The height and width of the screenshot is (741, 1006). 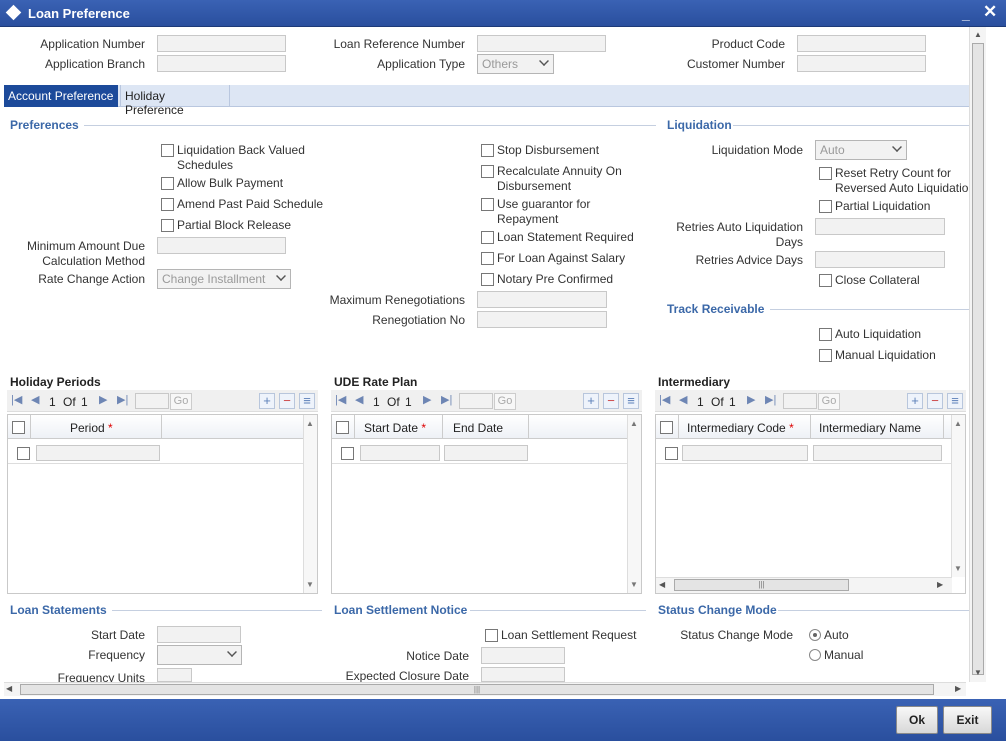 What do you see at coordinates (815, 635) in the screenshot?
I see `status-auto-radio` at bounding box center [815, 635].